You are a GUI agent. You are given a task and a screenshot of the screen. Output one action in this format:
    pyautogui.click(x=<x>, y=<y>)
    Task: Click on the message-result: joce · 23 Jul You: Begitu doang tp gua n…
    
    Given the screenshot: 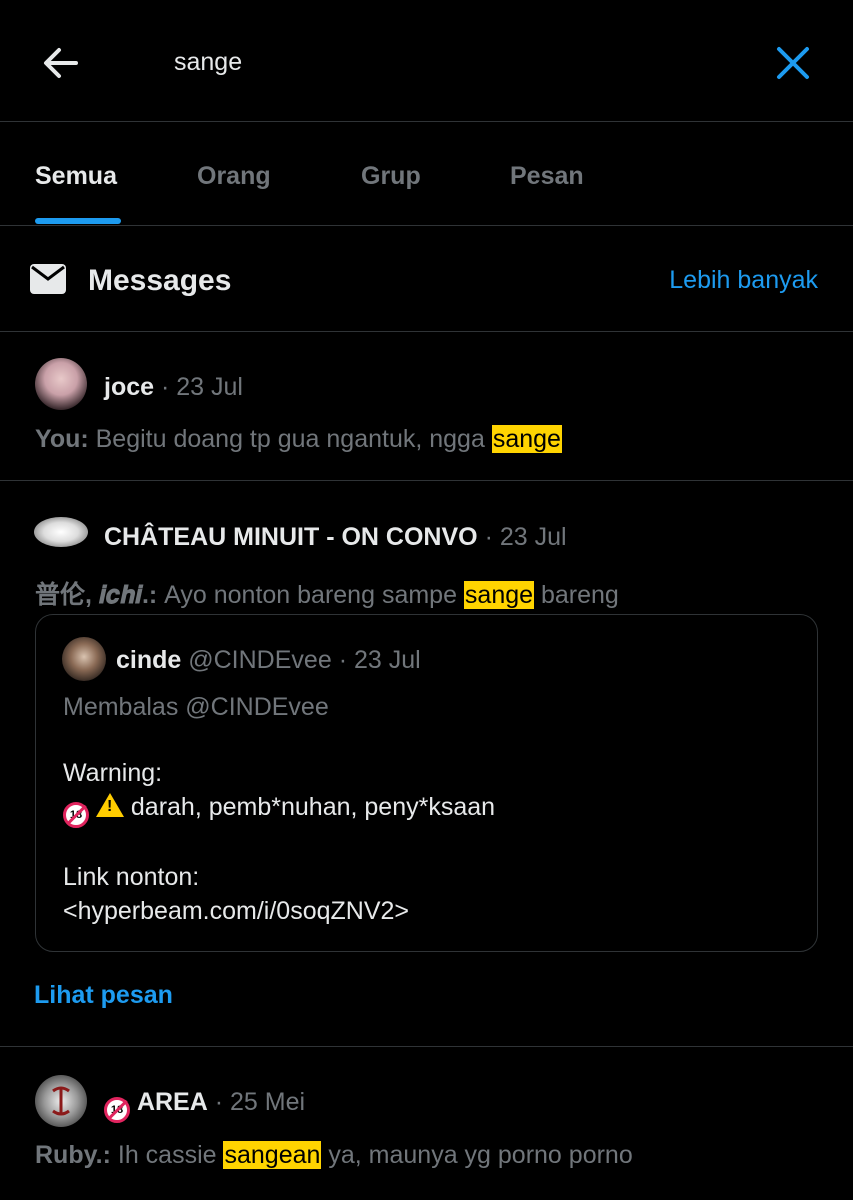 What is the action you would take?
    pyautogui.click(x=426, y=406)
    